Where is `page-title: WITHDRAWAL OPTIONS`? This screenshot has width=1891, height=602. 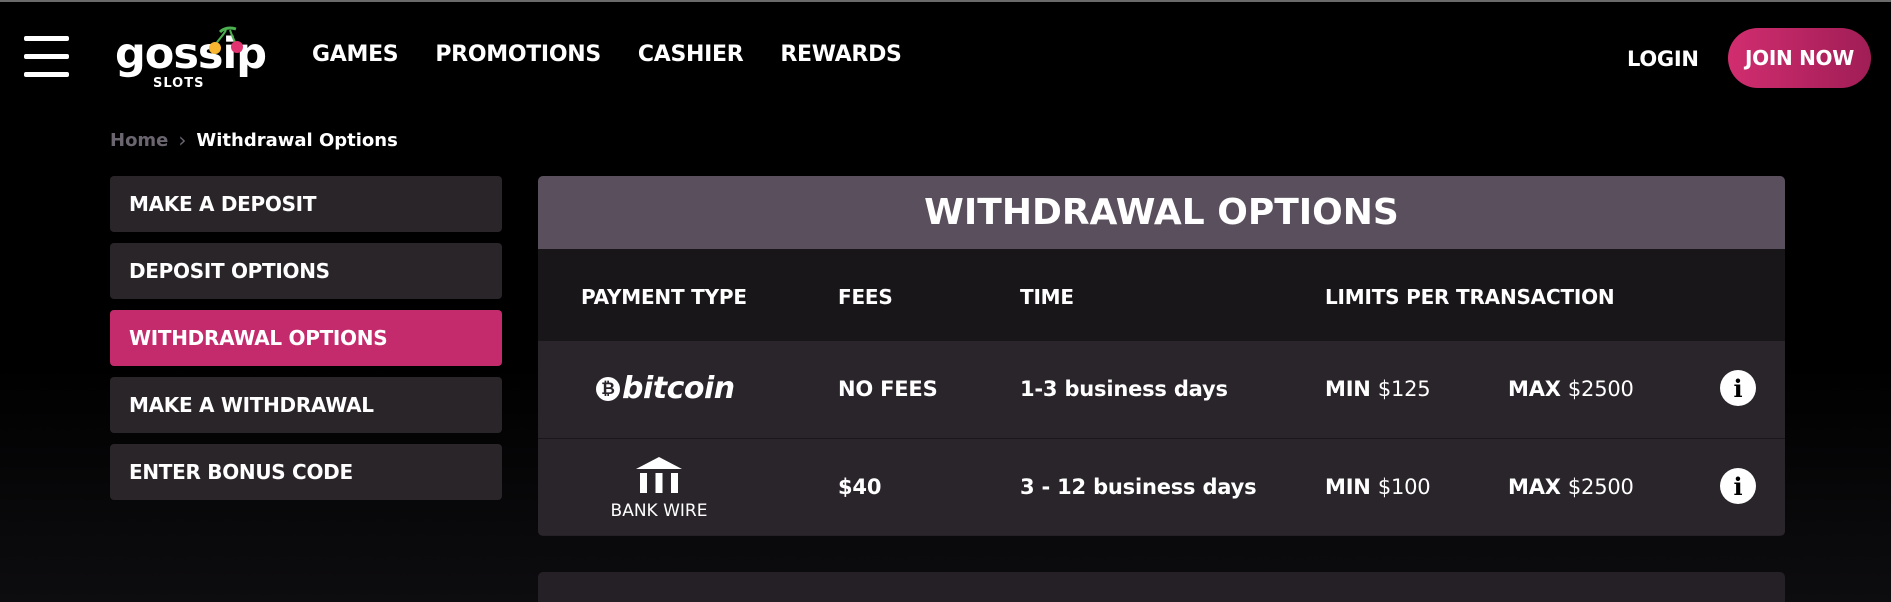
page-title: WITHDRAWAL OPTIONS is located at coordinates (1161, 212).